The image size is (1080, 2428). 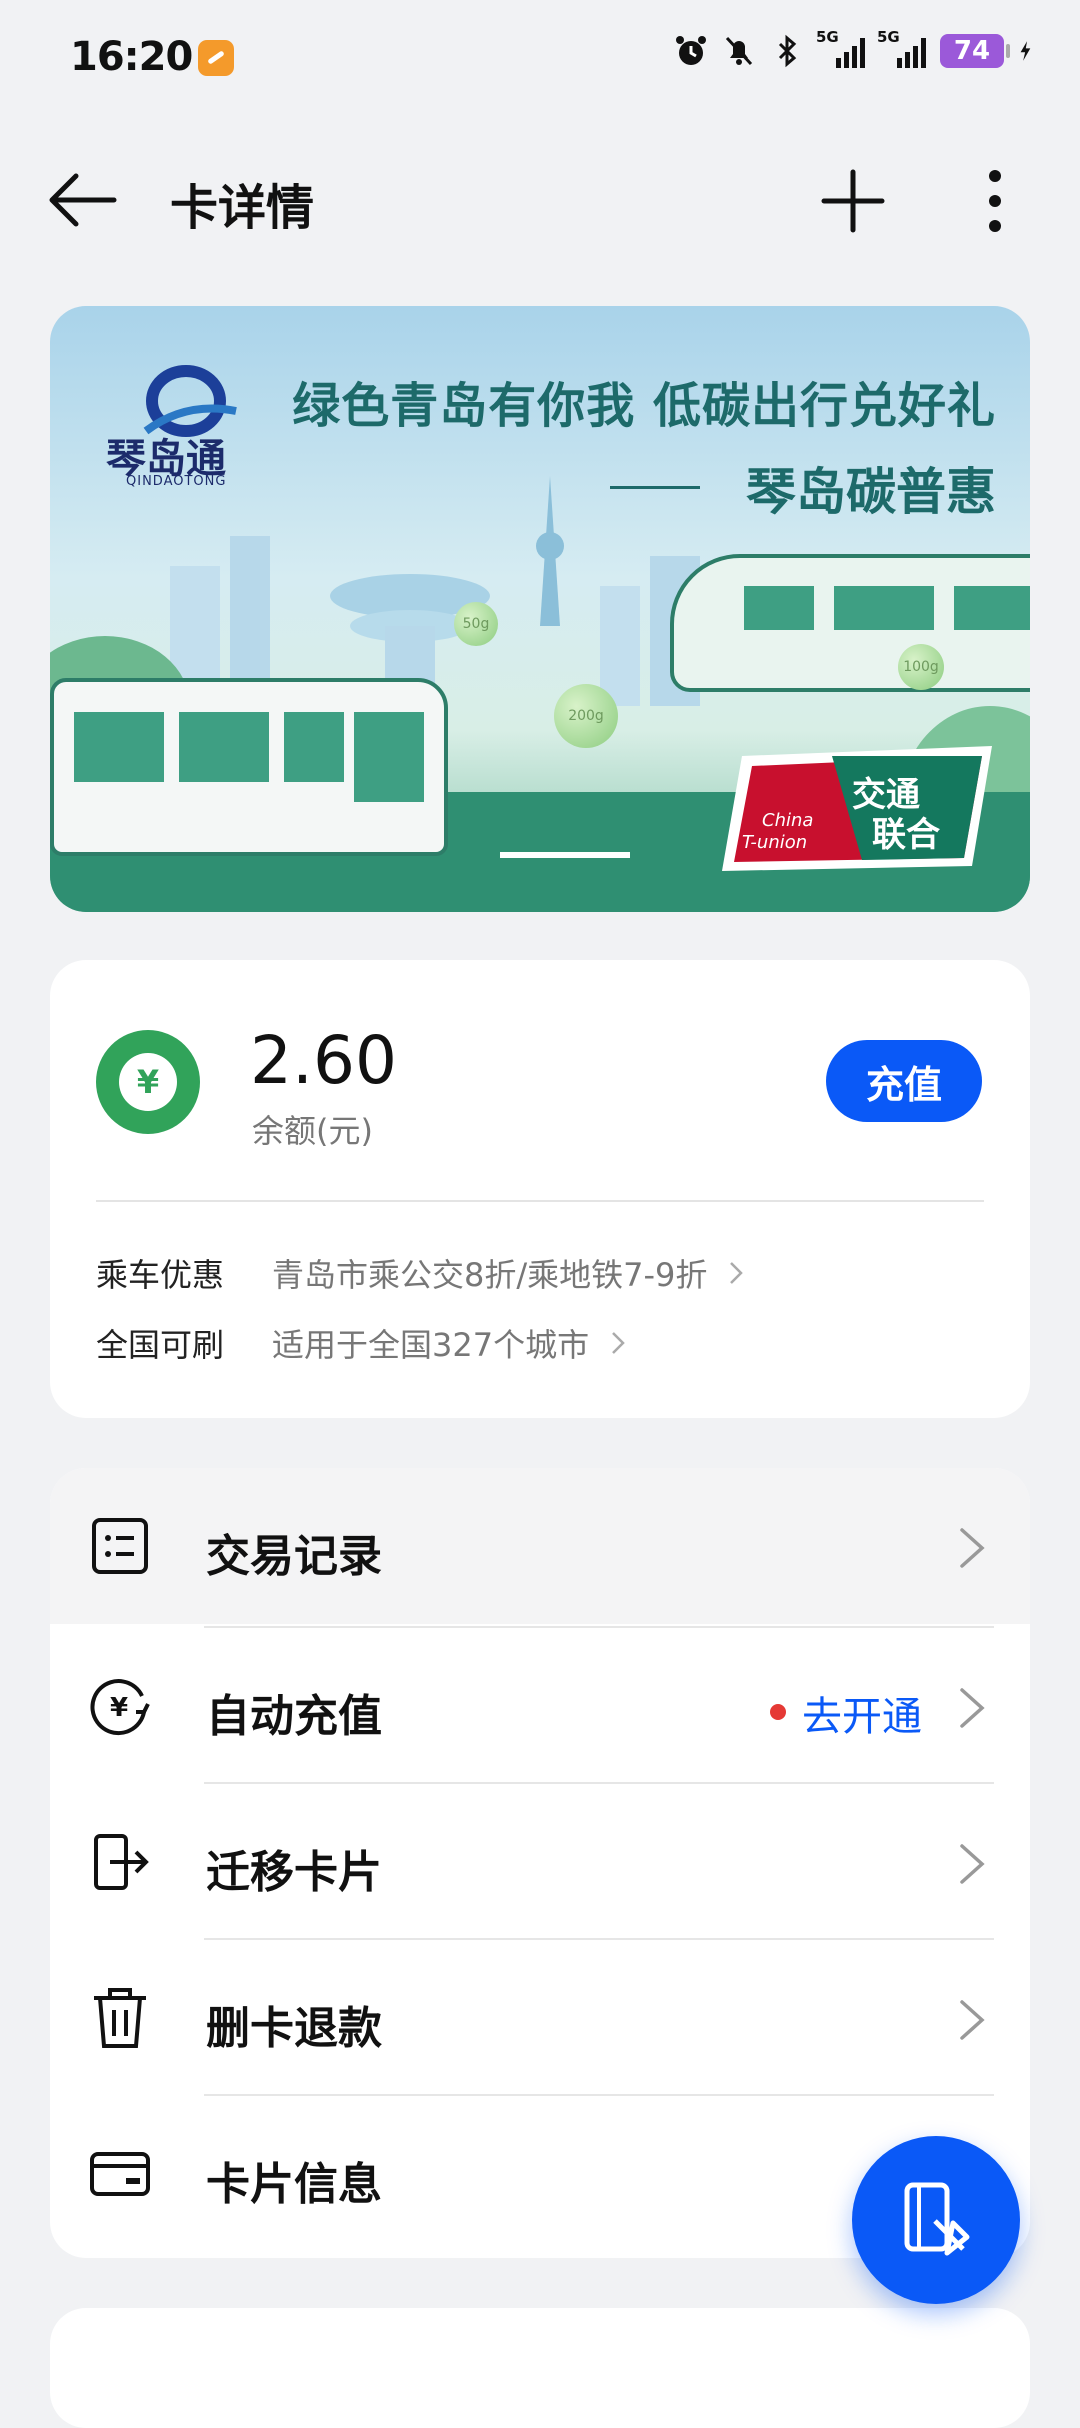 I want to click on activate-link: 去开通, so click(x=862, y=1713).